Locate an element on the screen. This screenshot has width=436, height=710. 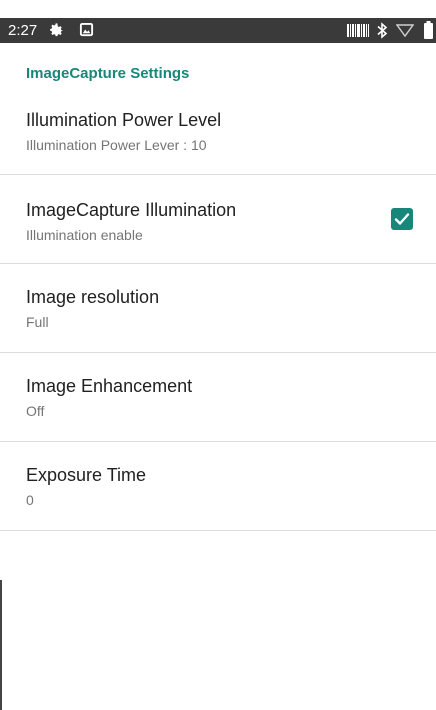
cropped-title-text is located at coordinates (218, 9).